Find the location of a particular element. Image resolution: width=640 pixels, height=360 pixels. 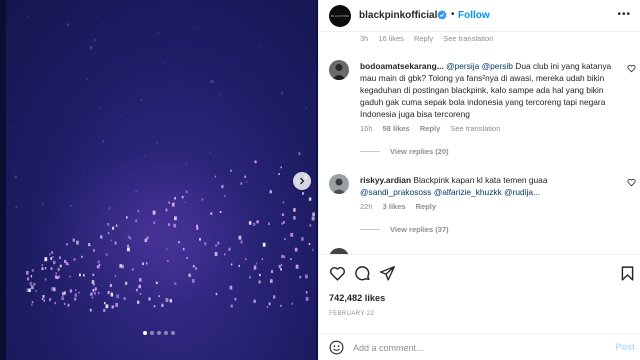

more-options-icon: ••• is located at coordinates (624, 14).